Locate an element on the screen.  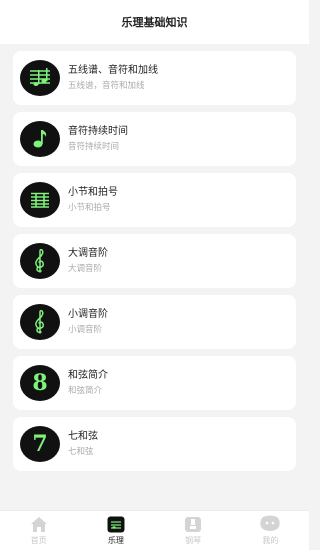
lesson-card-seventh-chords: 7 七和弦 七和弦 is located at coordinates (154, 444).